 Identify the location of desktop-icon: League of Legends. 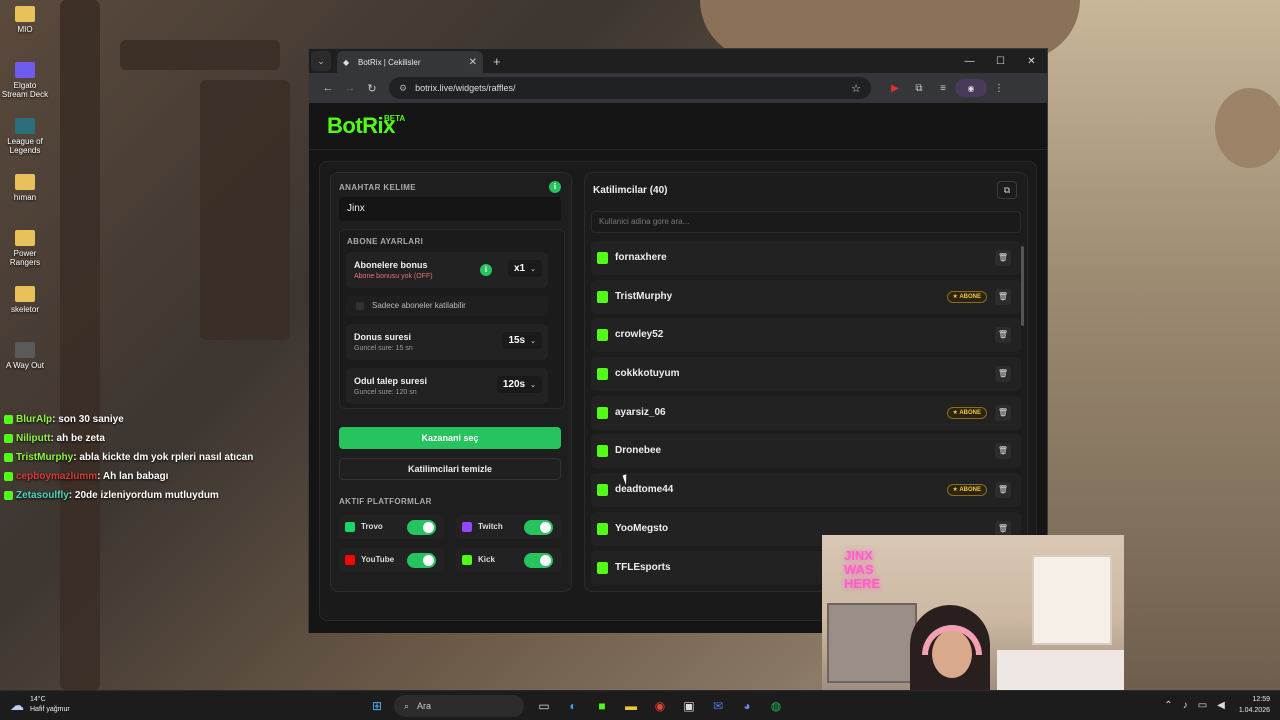
(25, 136).